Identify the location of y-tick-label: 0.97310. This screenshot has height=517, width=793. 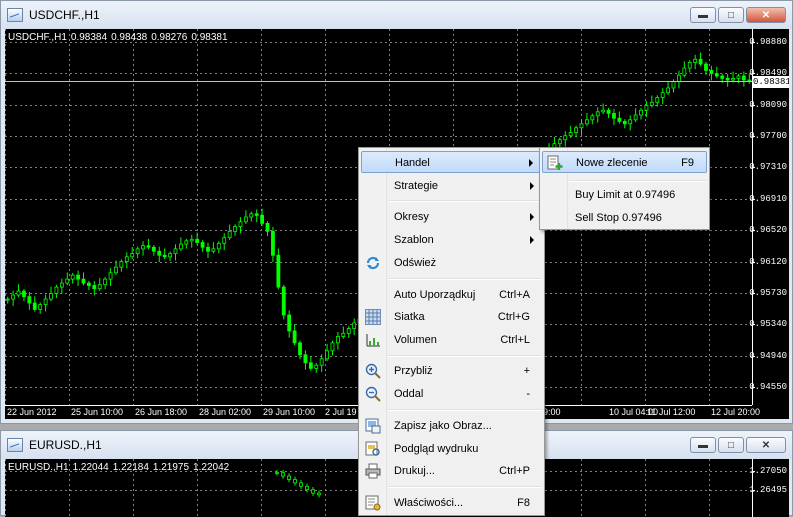
(768, 166).